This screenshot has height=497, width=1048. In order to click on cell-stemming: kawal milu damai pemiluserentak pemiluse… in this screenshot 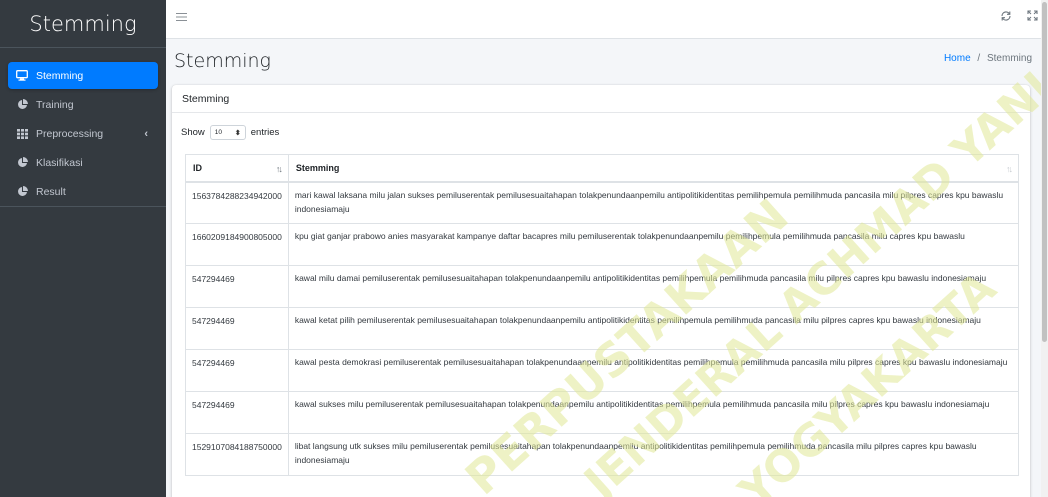, I will do `click(653, 286)`.